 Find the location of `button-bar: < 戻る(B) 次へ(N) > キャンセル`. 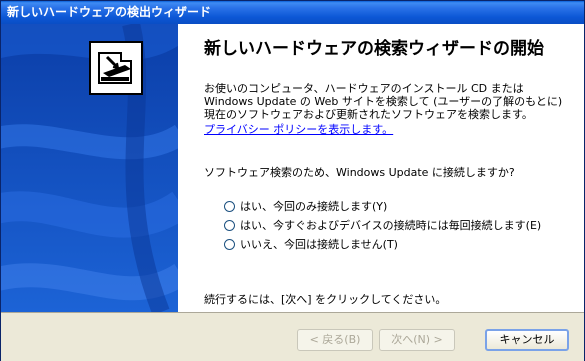

button-bar: < 戻る(B) 次へ(N) > キャンセル is located at coordinates (292, 336).